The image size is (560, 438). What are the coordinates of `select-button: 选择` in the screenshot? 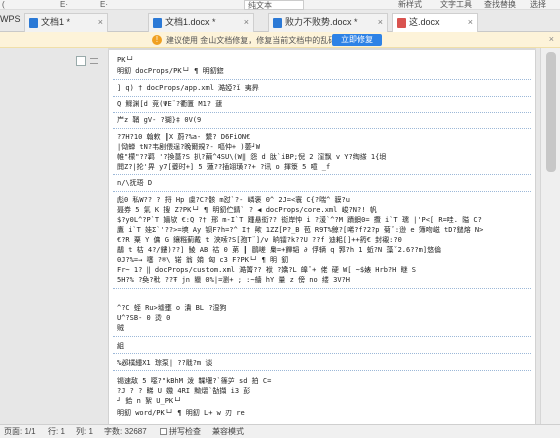 It's located at (538, 5).